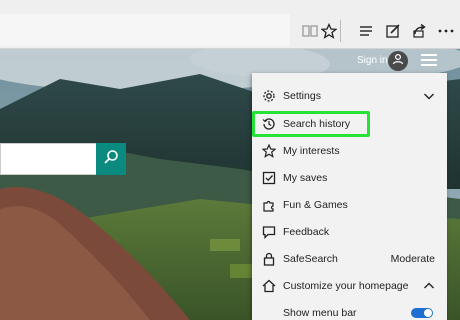 This screenshot has height=320, width=460. What do you see at coordinates (145, 30) in the screenshot?
I see `address-bar` at bounding box center [145, 30].